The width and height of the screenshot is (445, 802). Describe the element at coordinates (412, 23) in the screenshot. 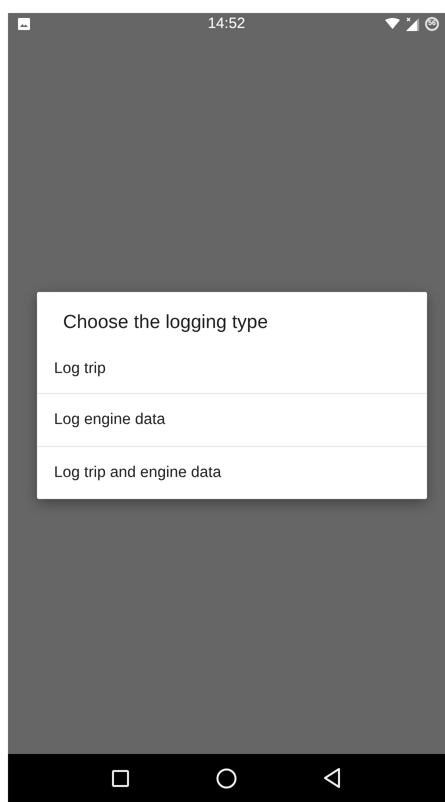

I see `cellular-signal-icon` at that location.